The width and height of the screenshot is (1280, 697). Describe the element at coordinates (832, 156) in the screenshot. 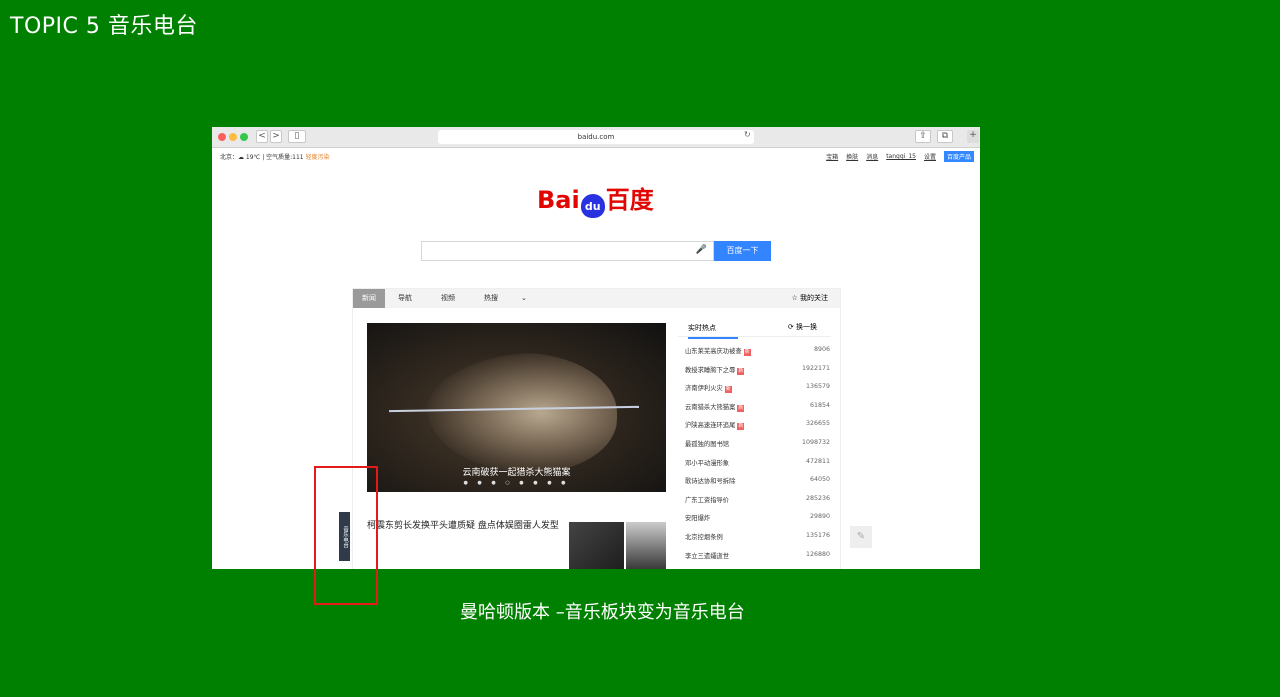

I see `link-treasure: 宝箱` at that location.